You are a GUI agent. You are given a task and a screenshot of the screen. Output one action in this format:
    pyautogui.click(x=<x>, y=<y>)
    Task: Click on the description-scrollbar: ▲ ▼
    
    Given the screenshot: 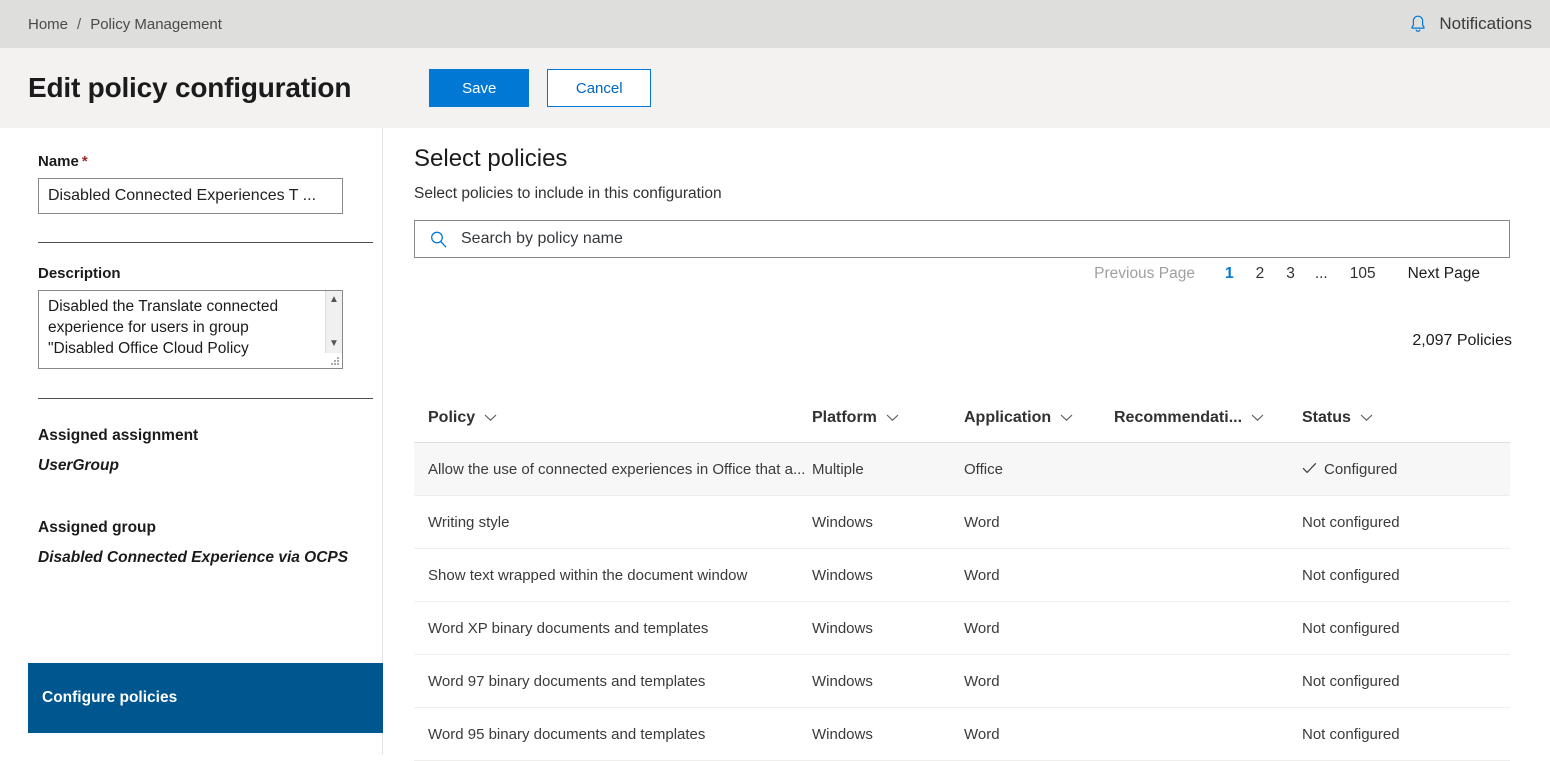 What is the action you would take?
    pyautogui.click(x=333, y=322)
    